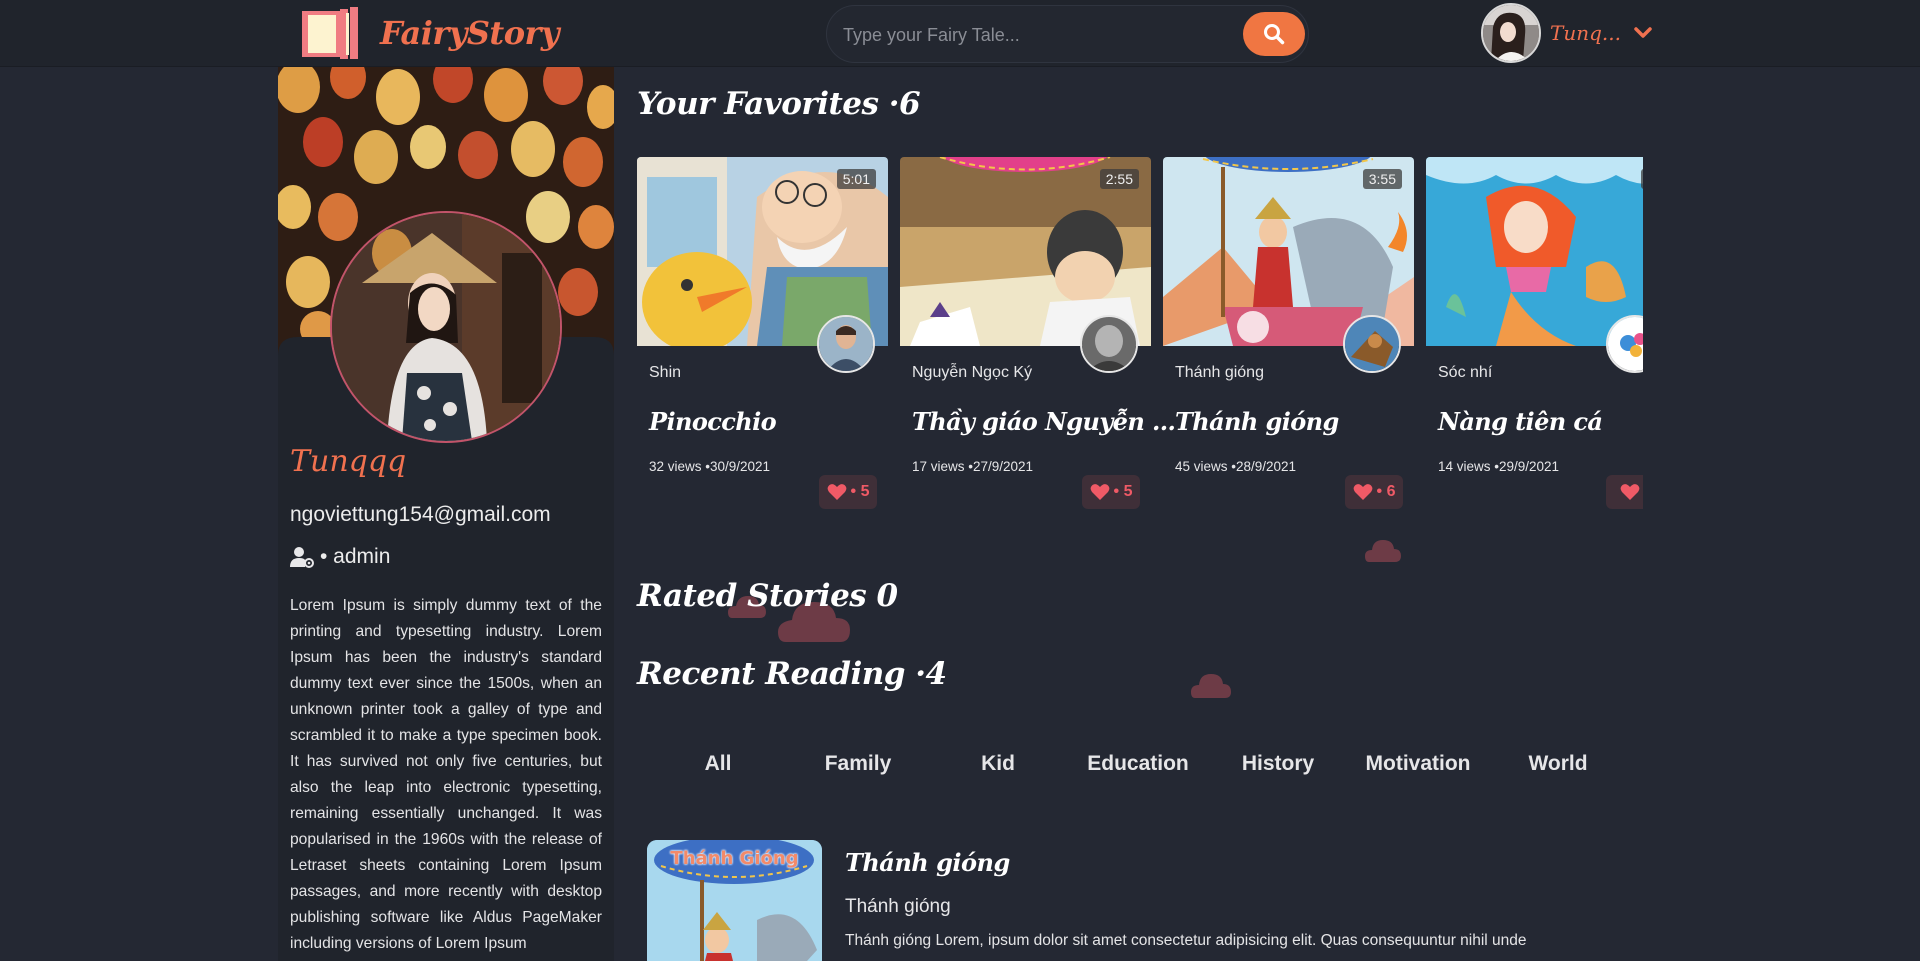  I want to click on thumbnail-caption: Thánh Gióng, so click(734, 858).